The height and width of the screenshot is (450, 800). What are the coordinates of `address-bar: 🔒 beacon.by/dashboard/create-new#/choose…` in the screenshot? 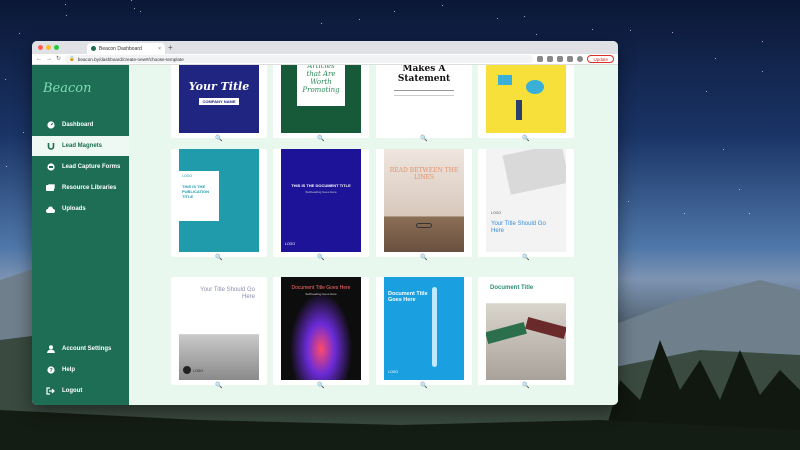 It's located at (299, 59).